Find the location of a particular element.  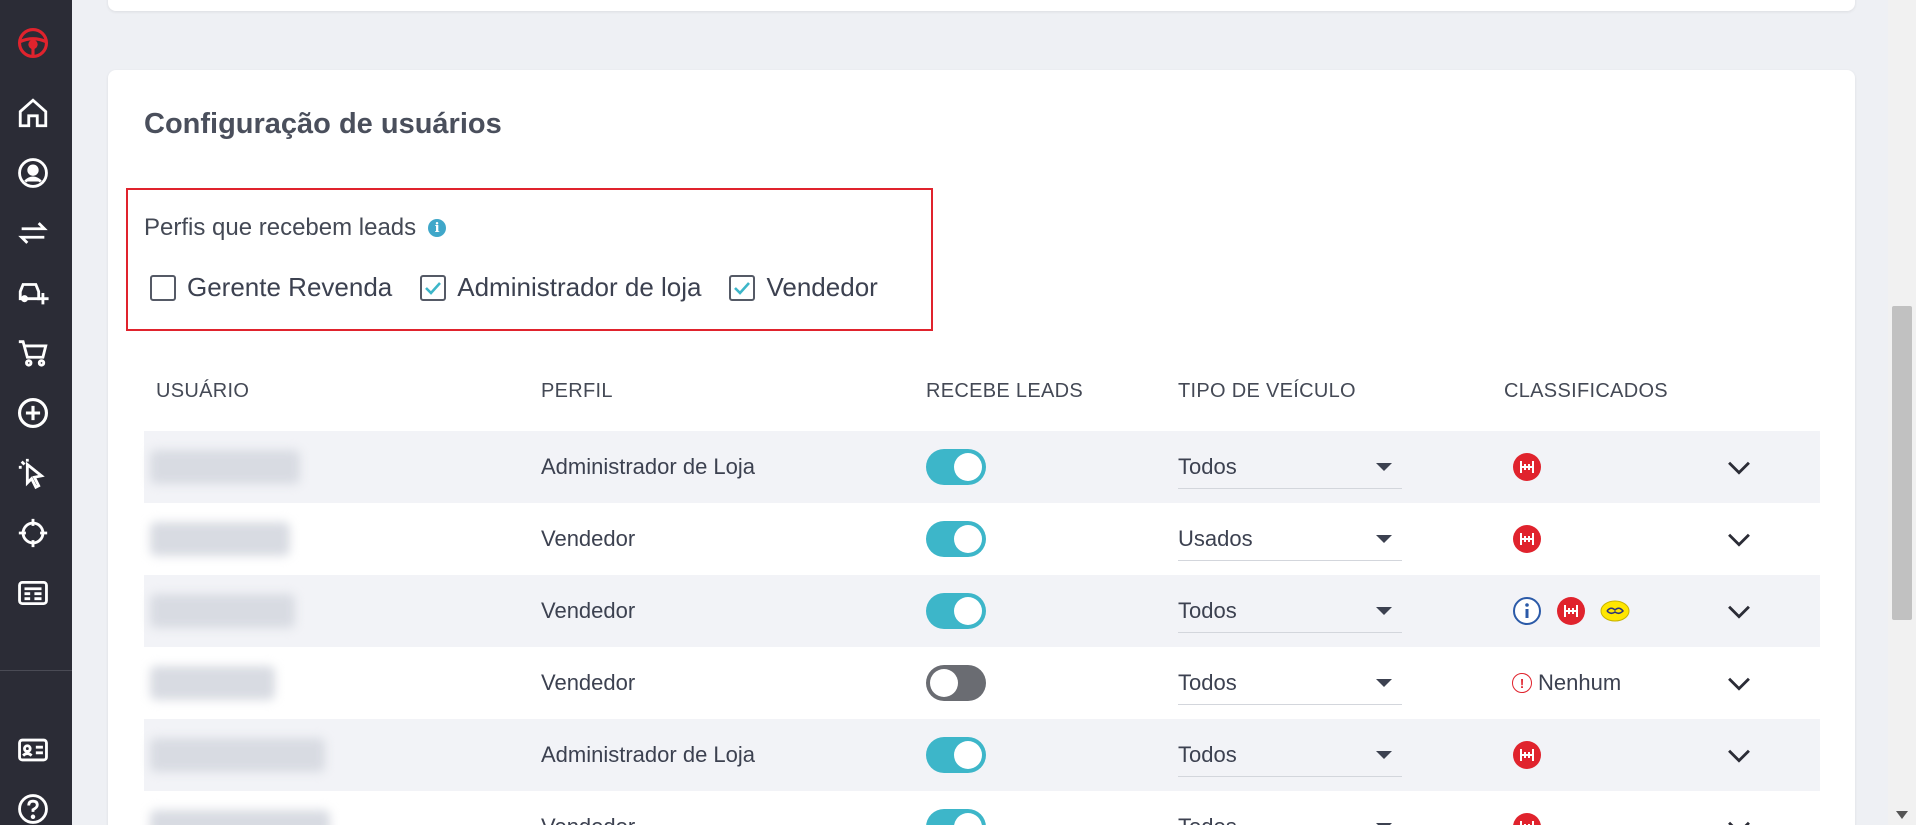

page-scrollbar is located at coordinates (1902, 412).